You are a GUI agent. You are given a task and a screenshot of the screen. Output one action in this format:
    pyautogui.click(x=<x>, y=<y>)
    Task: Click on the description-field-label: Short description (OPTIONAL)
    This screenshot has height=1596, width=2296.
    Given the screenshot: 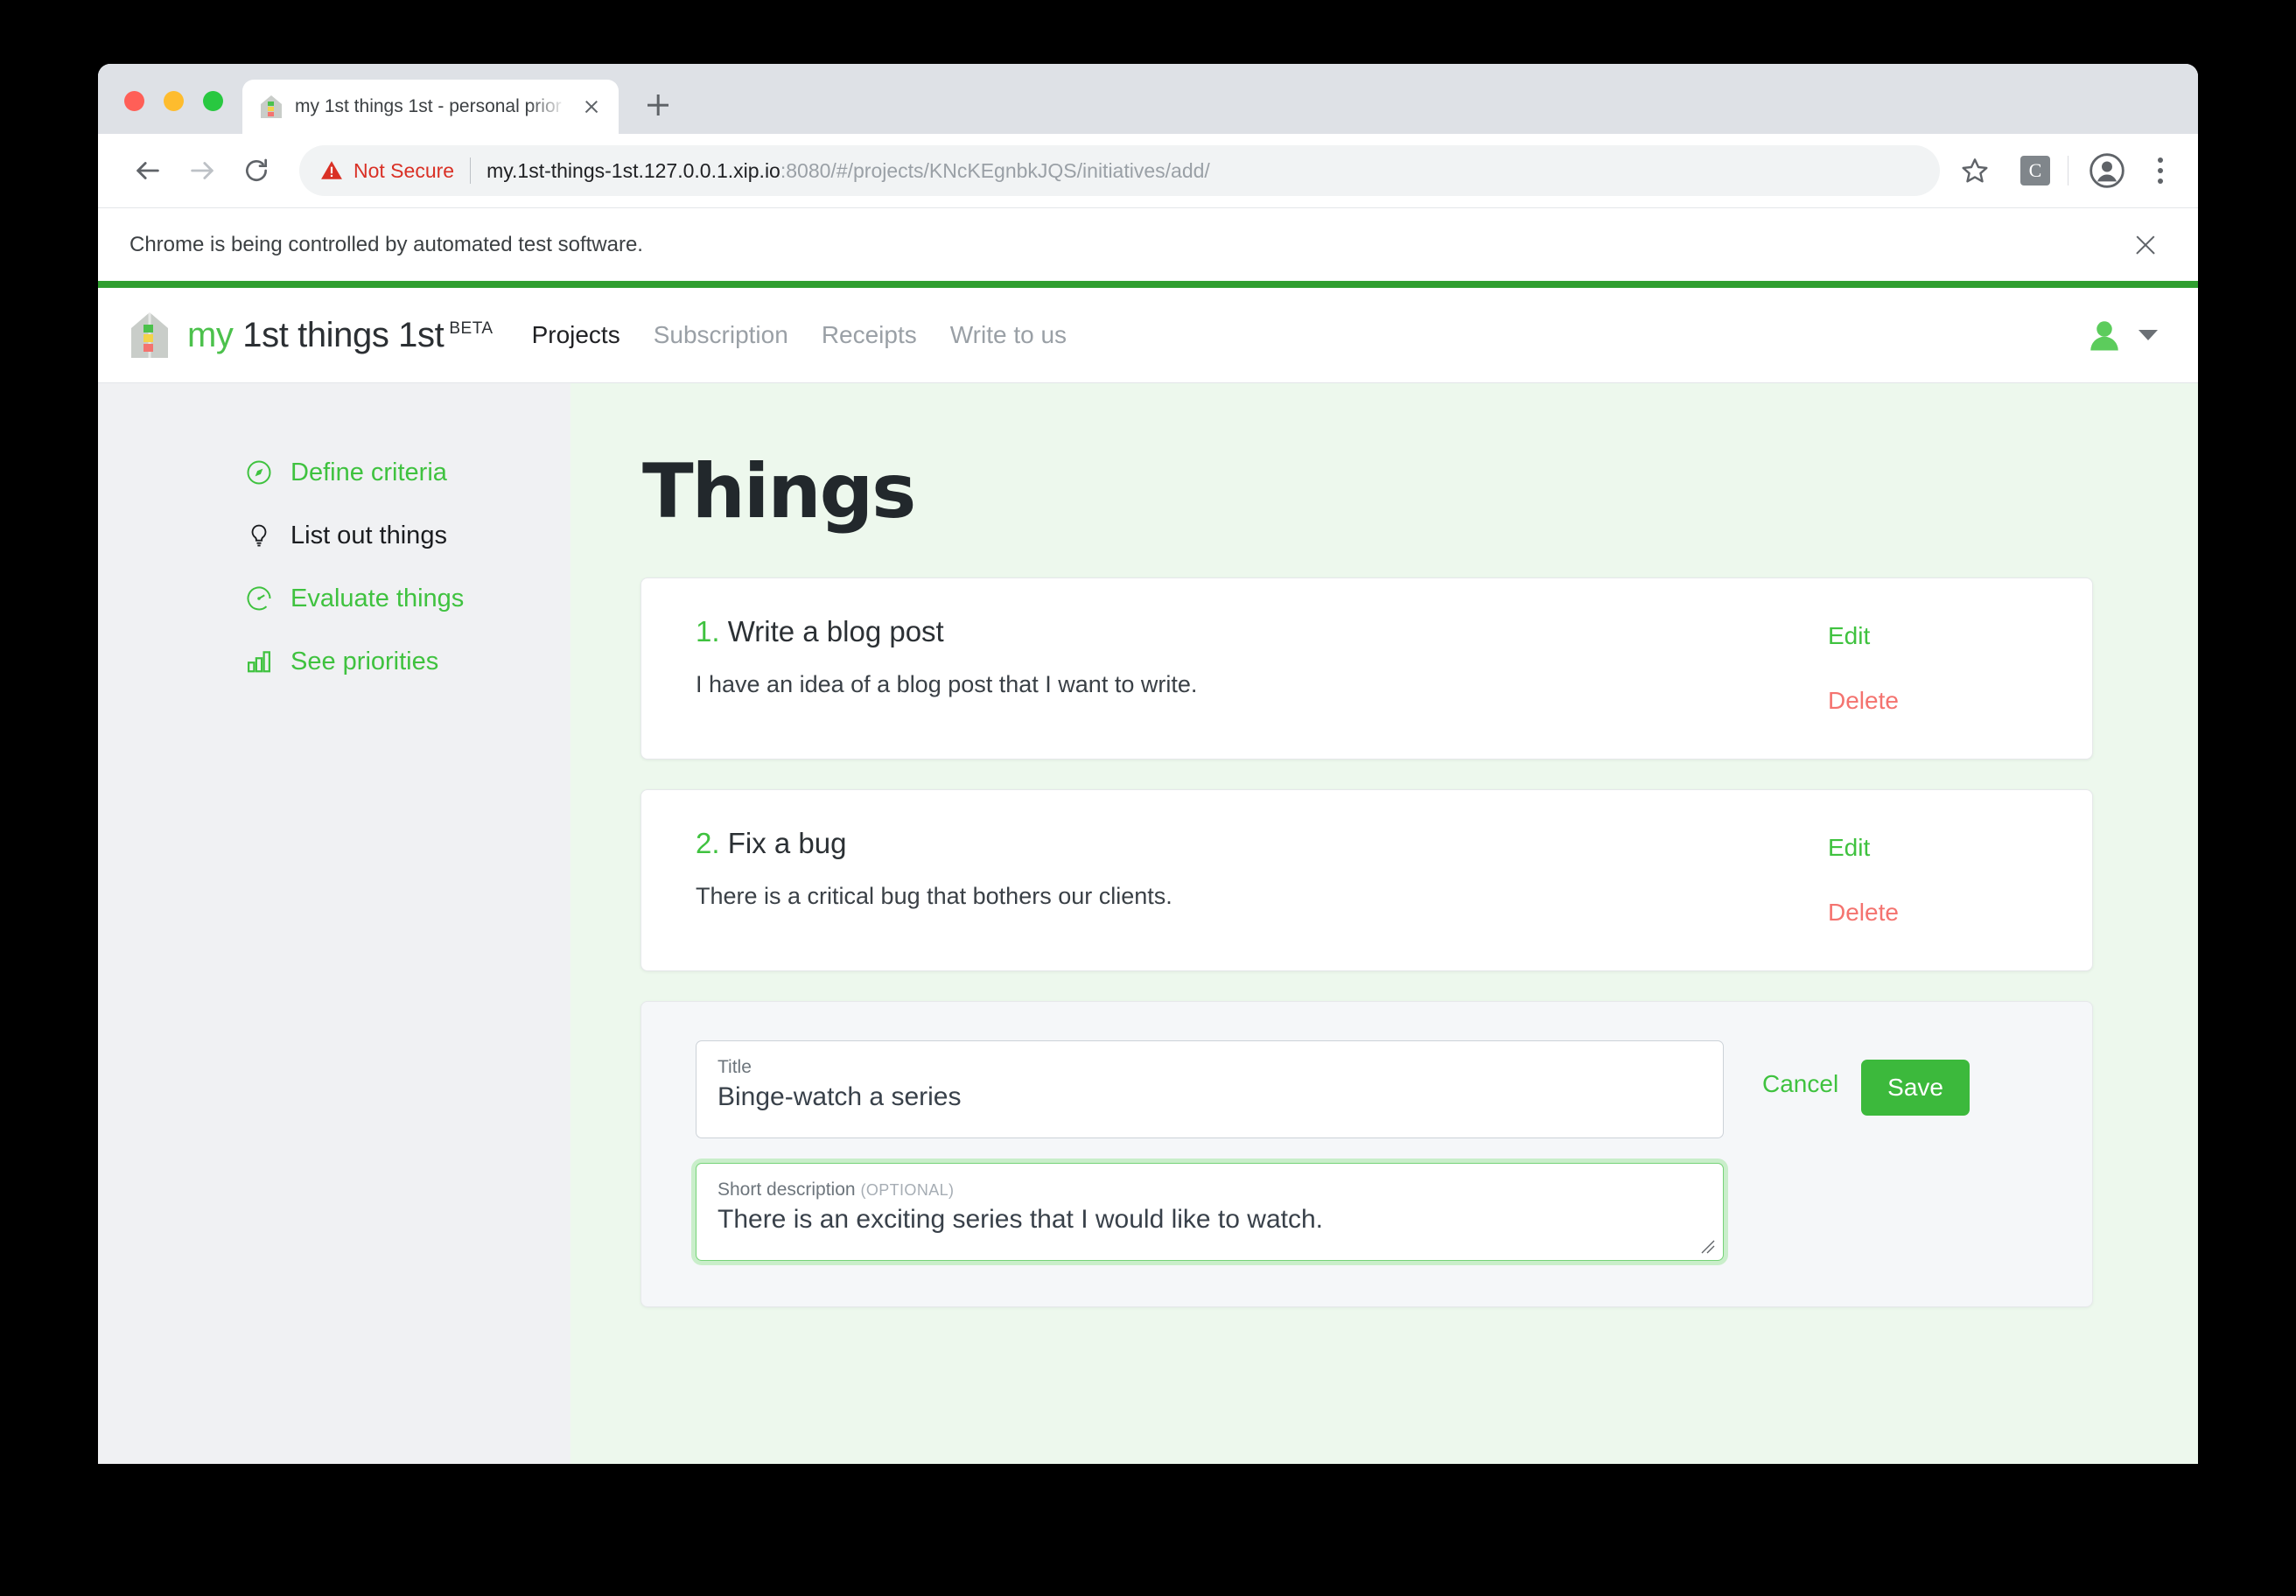 What is the action you would take?
    pyautogui.click(x=1210, y=1190)
    